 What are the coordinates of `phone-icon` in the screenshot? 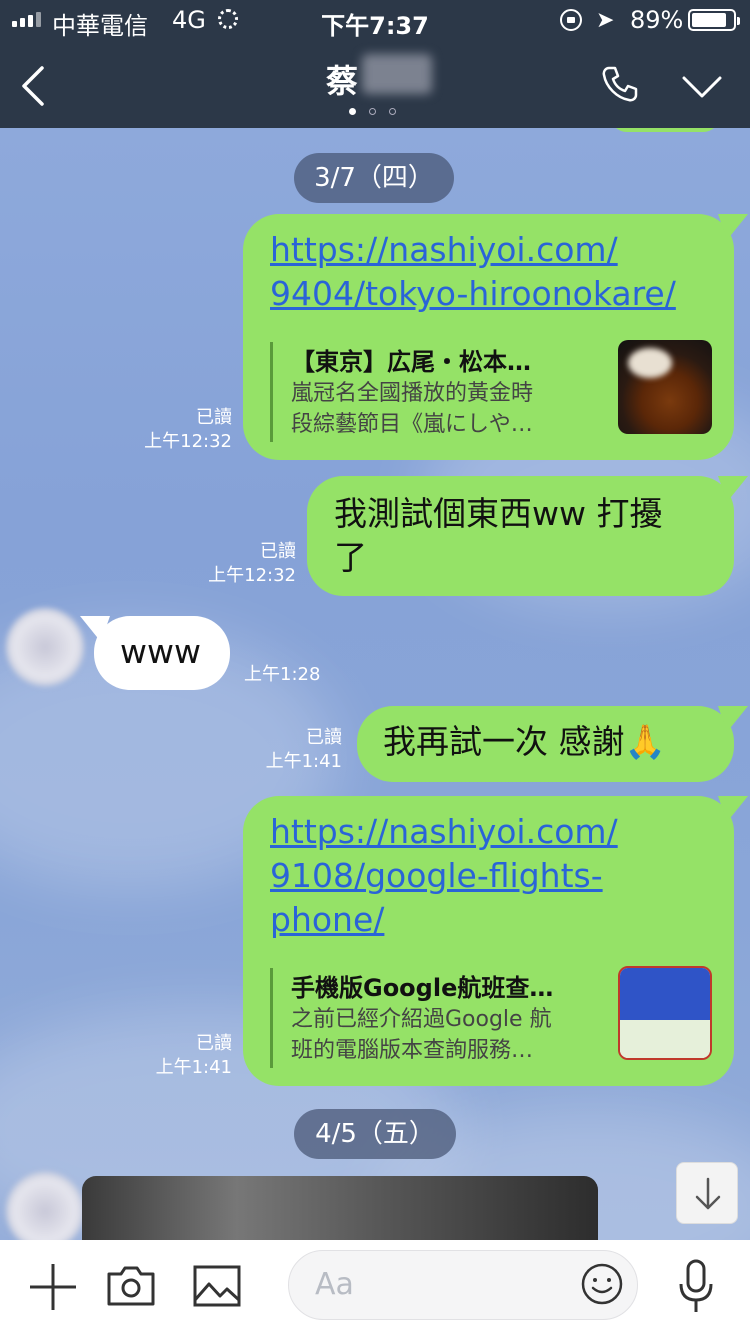 It's located at (620, 84).